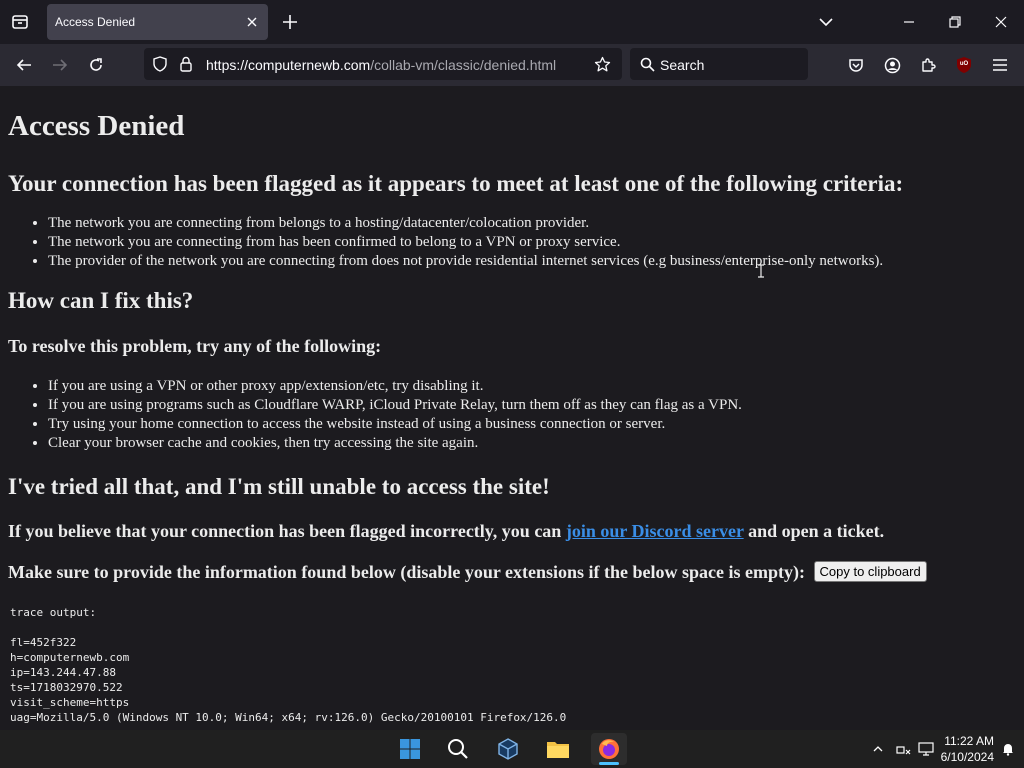 This screenshot has height=768, width=1024. I want to click on ublock-badge-text: uO, so click(964, 64).